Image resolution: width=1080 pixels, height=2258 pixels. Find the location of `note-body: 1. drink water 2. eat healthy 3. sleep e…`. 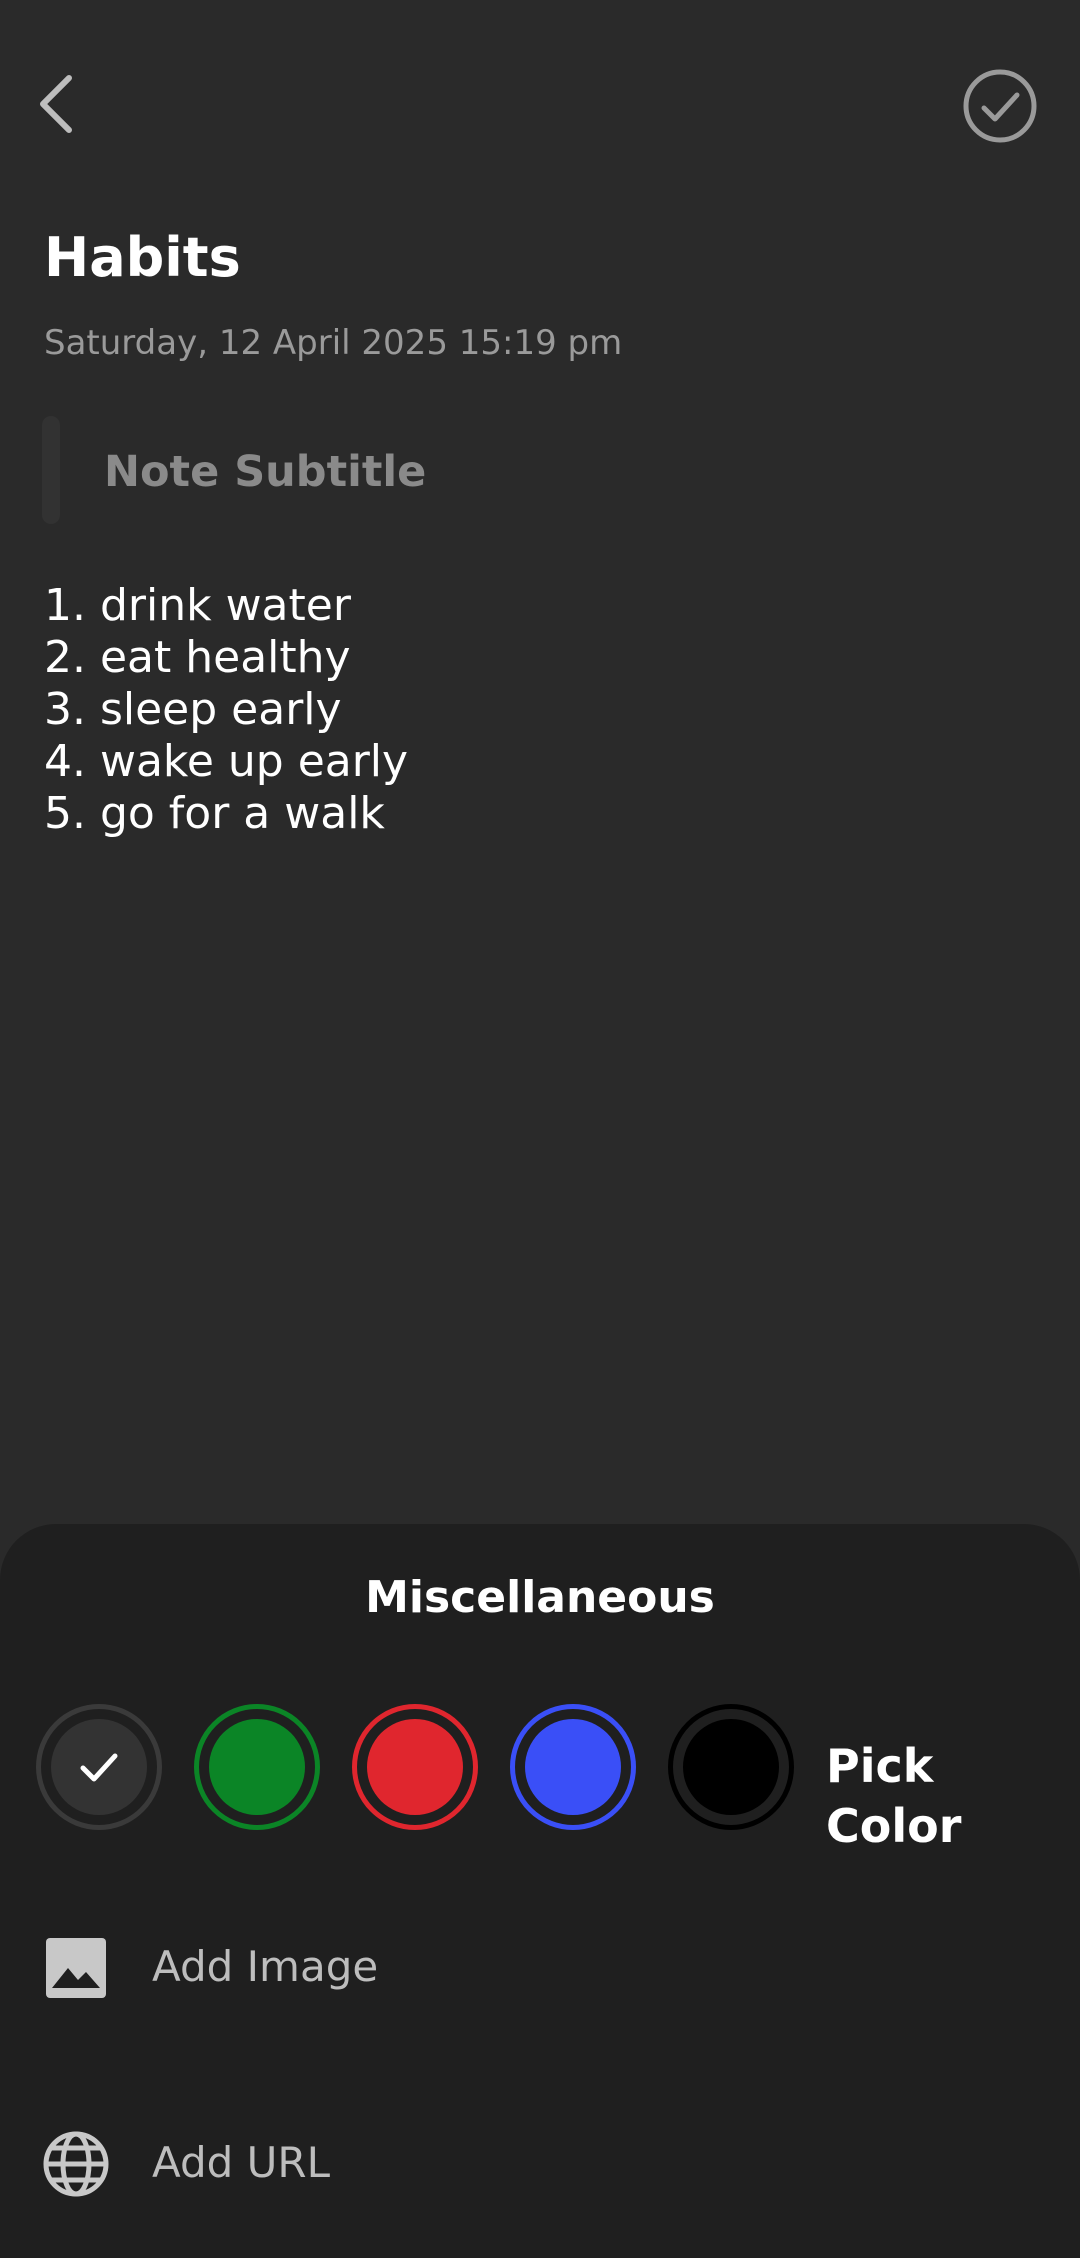

note-body: 1. drink water 2. eat healthy 3. sleep e… is located at coordinates (539, 710).